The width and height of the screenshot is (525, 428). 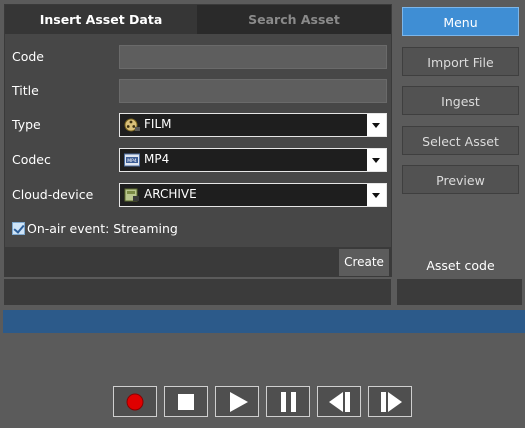 I want to click on cloud-device-label: Cloud-device, so click(x=53, y=194).